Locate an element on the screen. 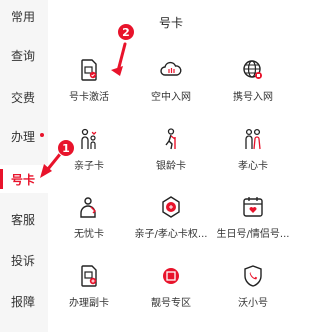 The height and width of the screenshot is (332, 320). section-title: 号卡 is located at coordinates (170, 23).